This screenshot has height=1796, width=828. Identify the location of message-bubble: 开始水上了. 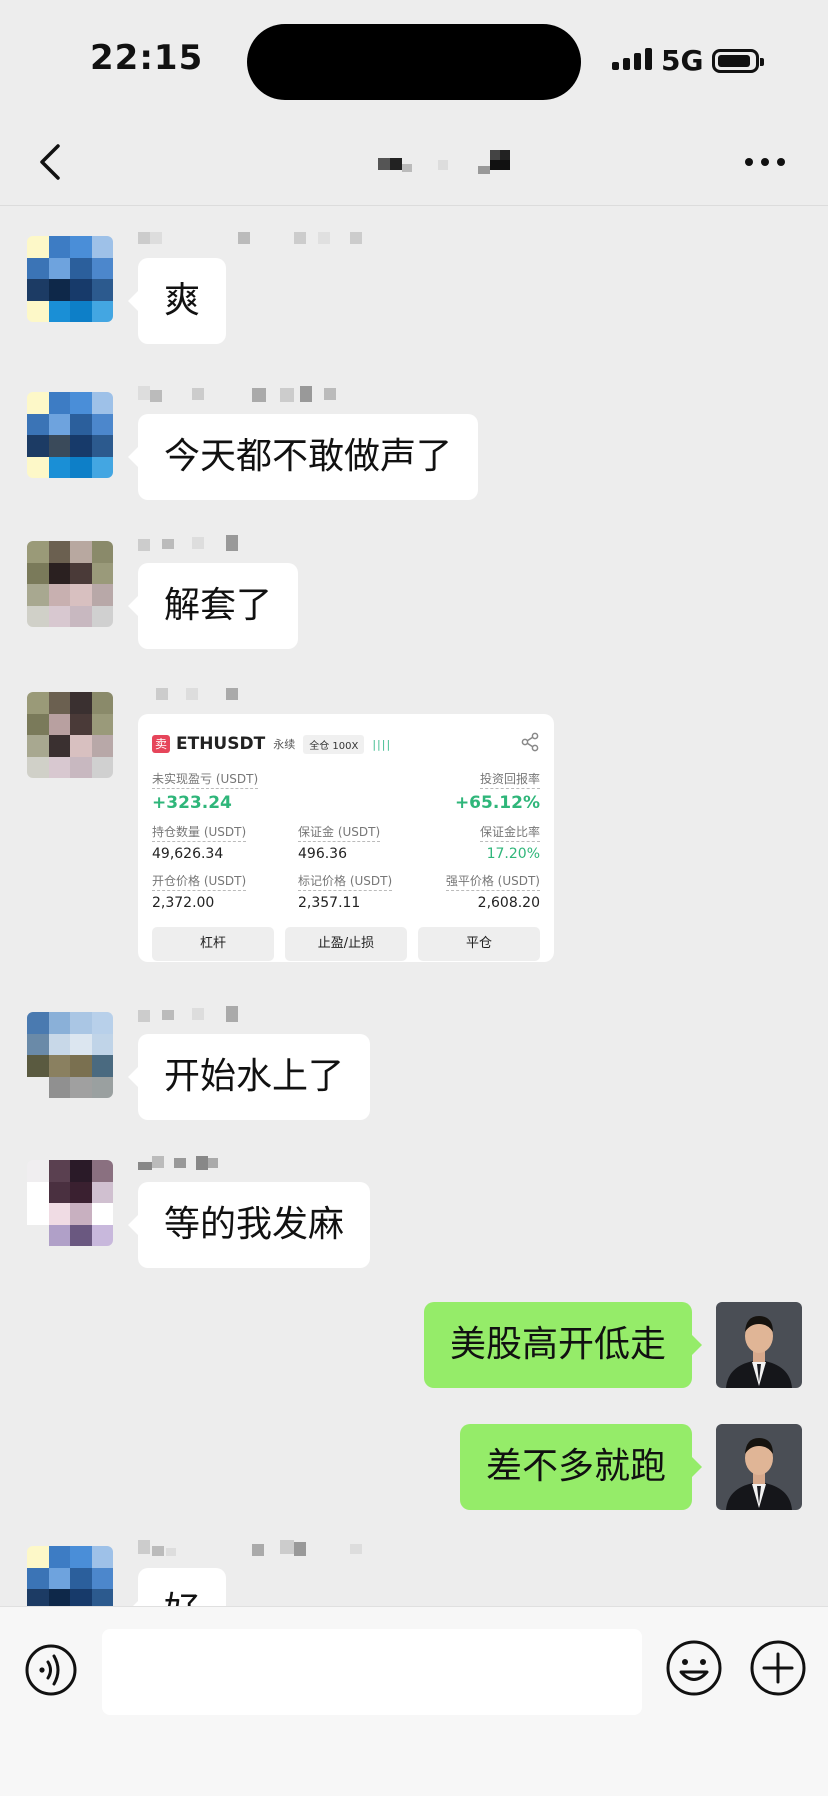
(249, 1077).